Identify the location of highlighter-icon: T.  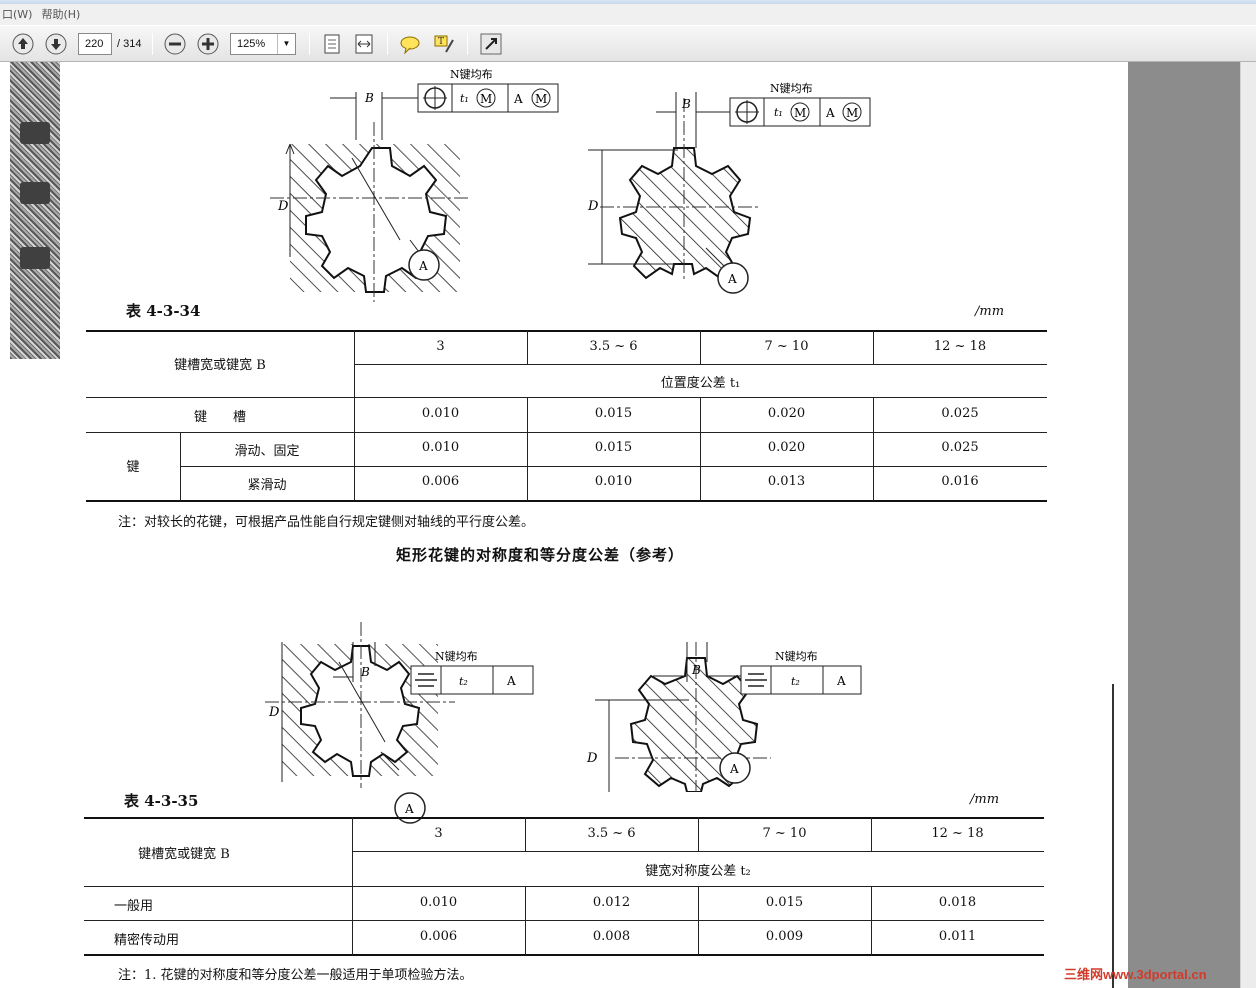
(444, 44).